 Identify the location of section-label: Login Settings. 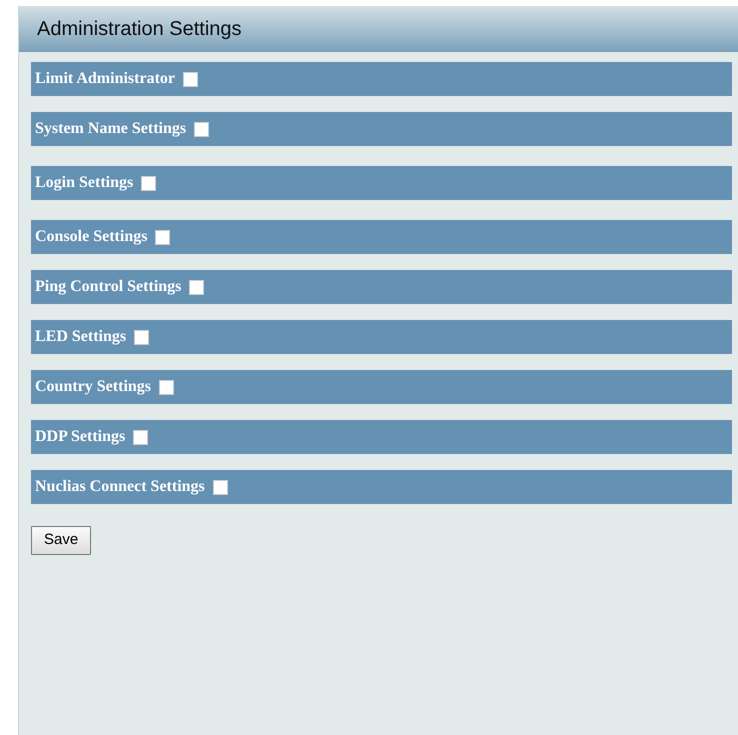
(84, 183).